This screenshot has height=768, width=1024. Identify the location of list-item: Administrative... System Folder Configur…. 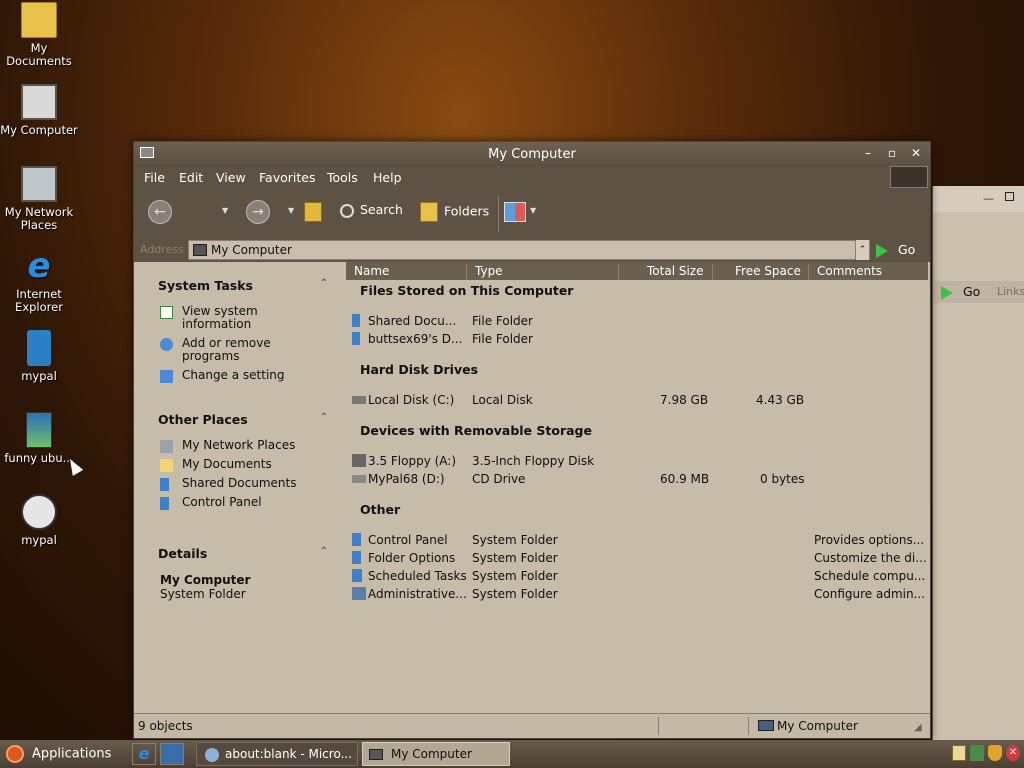
(639, 594).